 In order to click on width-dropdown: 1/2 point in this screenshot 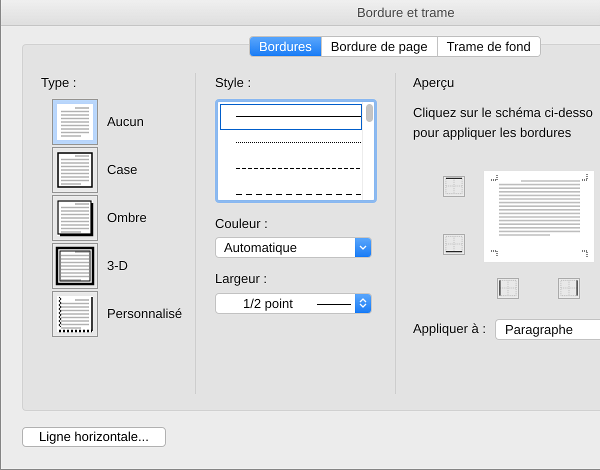, I will do `click(293, 303)`.